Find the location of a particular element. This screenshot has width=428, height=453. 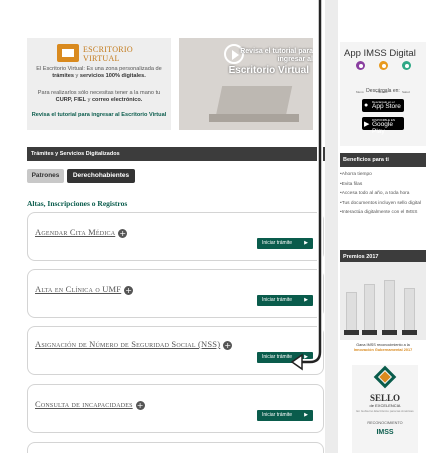

category-heading: Altas, Inscripciones o Registros is located at coordinates (77, 203).